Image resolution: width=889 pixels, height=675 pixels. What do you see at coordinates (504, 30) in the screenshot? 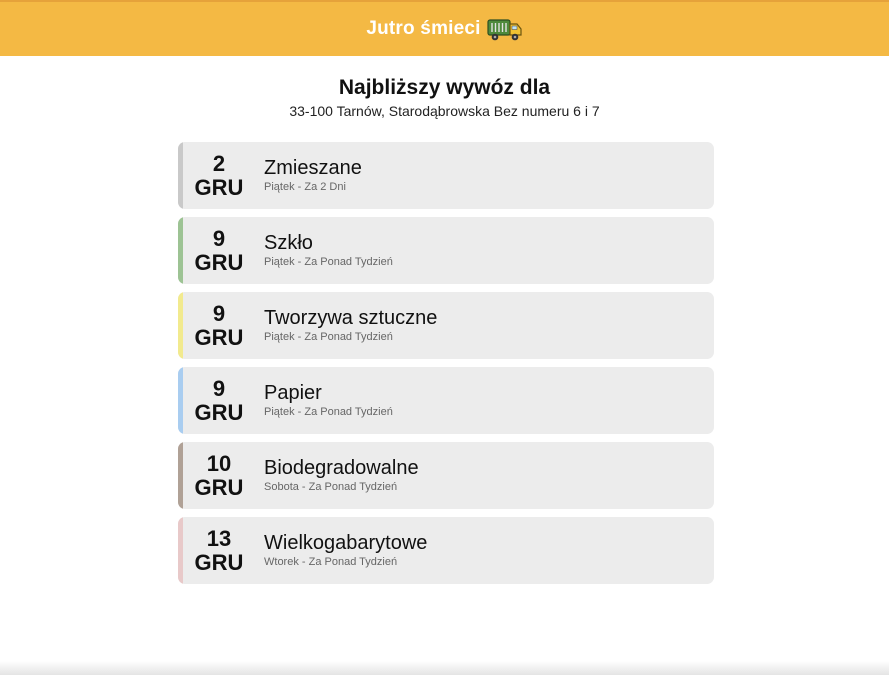
I see `garbage-truck-icon` at bounding box center [504, 30].